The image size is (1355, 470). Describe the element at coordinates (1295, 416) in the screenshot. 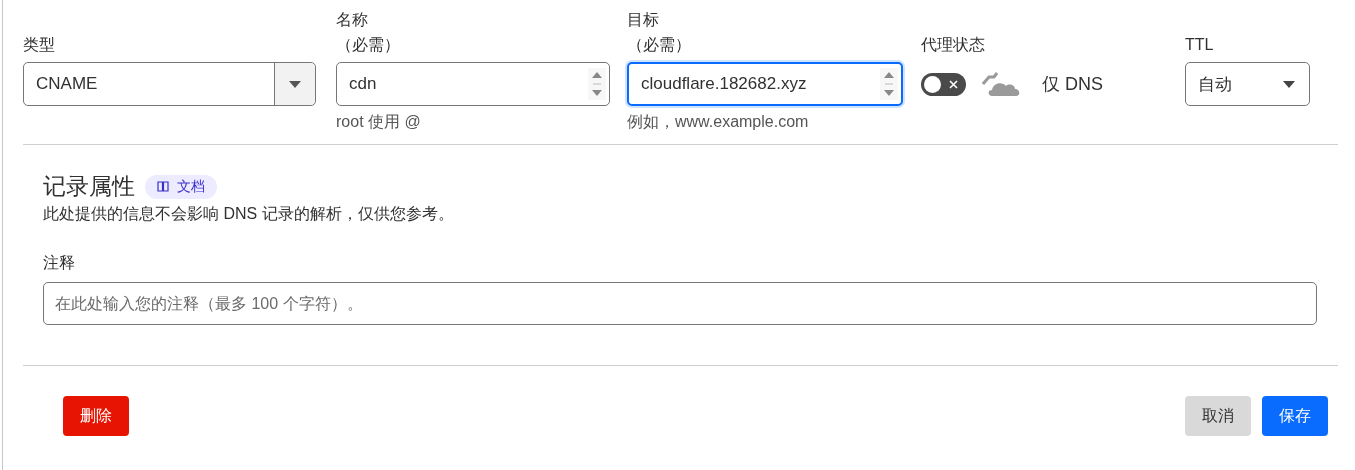

I see `primary-button: 保存` at that location.